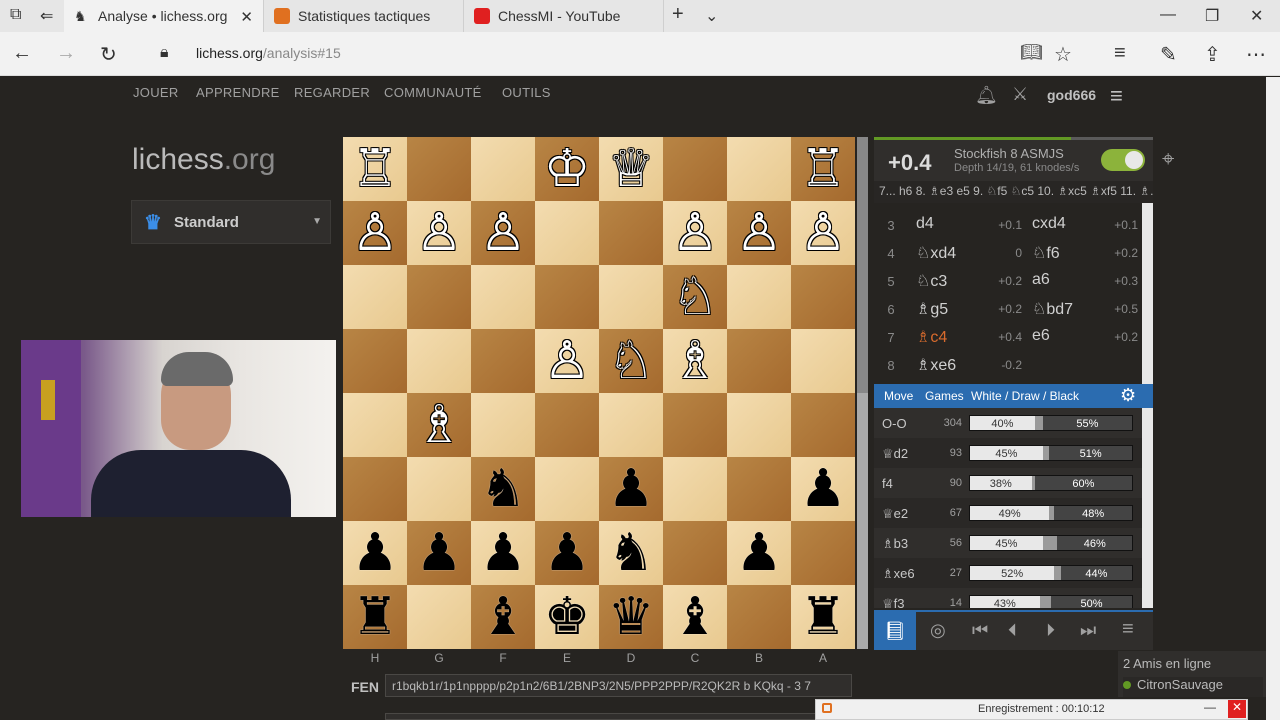 The image size is (1280, 720). I want to click on menu-hamburger-icon: ≡, so click(1116, 96).